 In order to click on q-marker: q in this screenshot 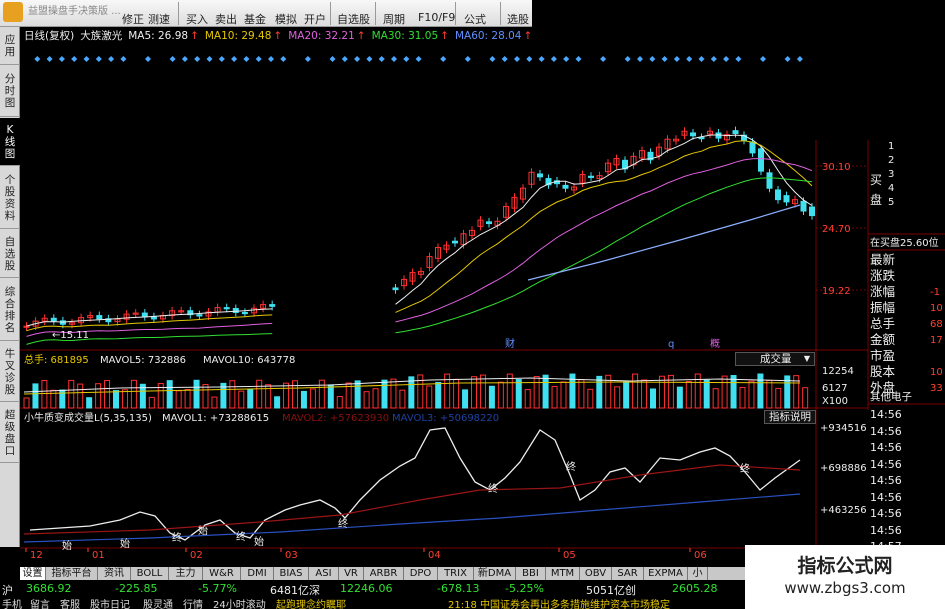, I will do `click(671, 344)`.